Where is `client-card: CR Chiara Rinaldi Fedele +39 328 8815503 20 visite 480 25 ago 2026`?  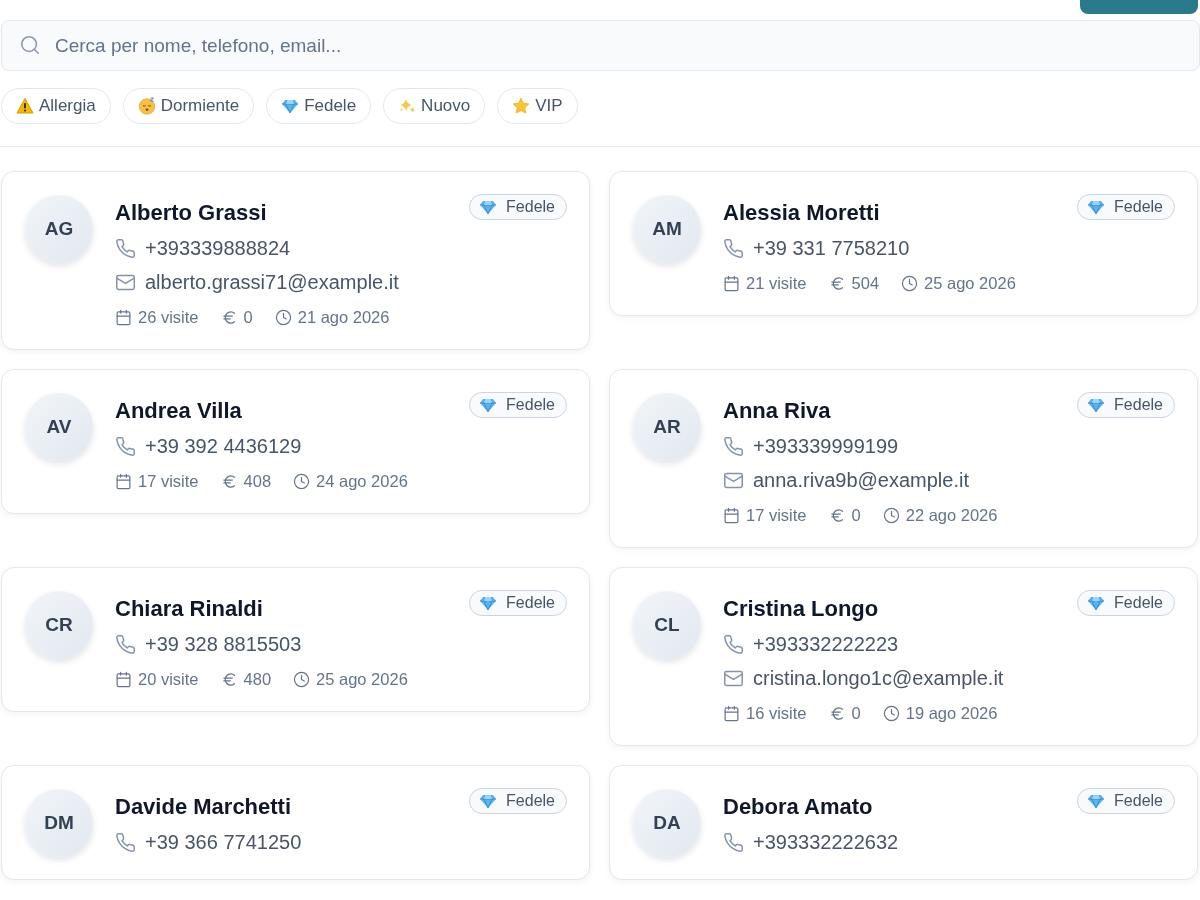 client-card: CR Chiara Rinaldi Fedele +39 328 8815503 20 visite 480 25 ago 2026 is located at coordinates (295, 639).